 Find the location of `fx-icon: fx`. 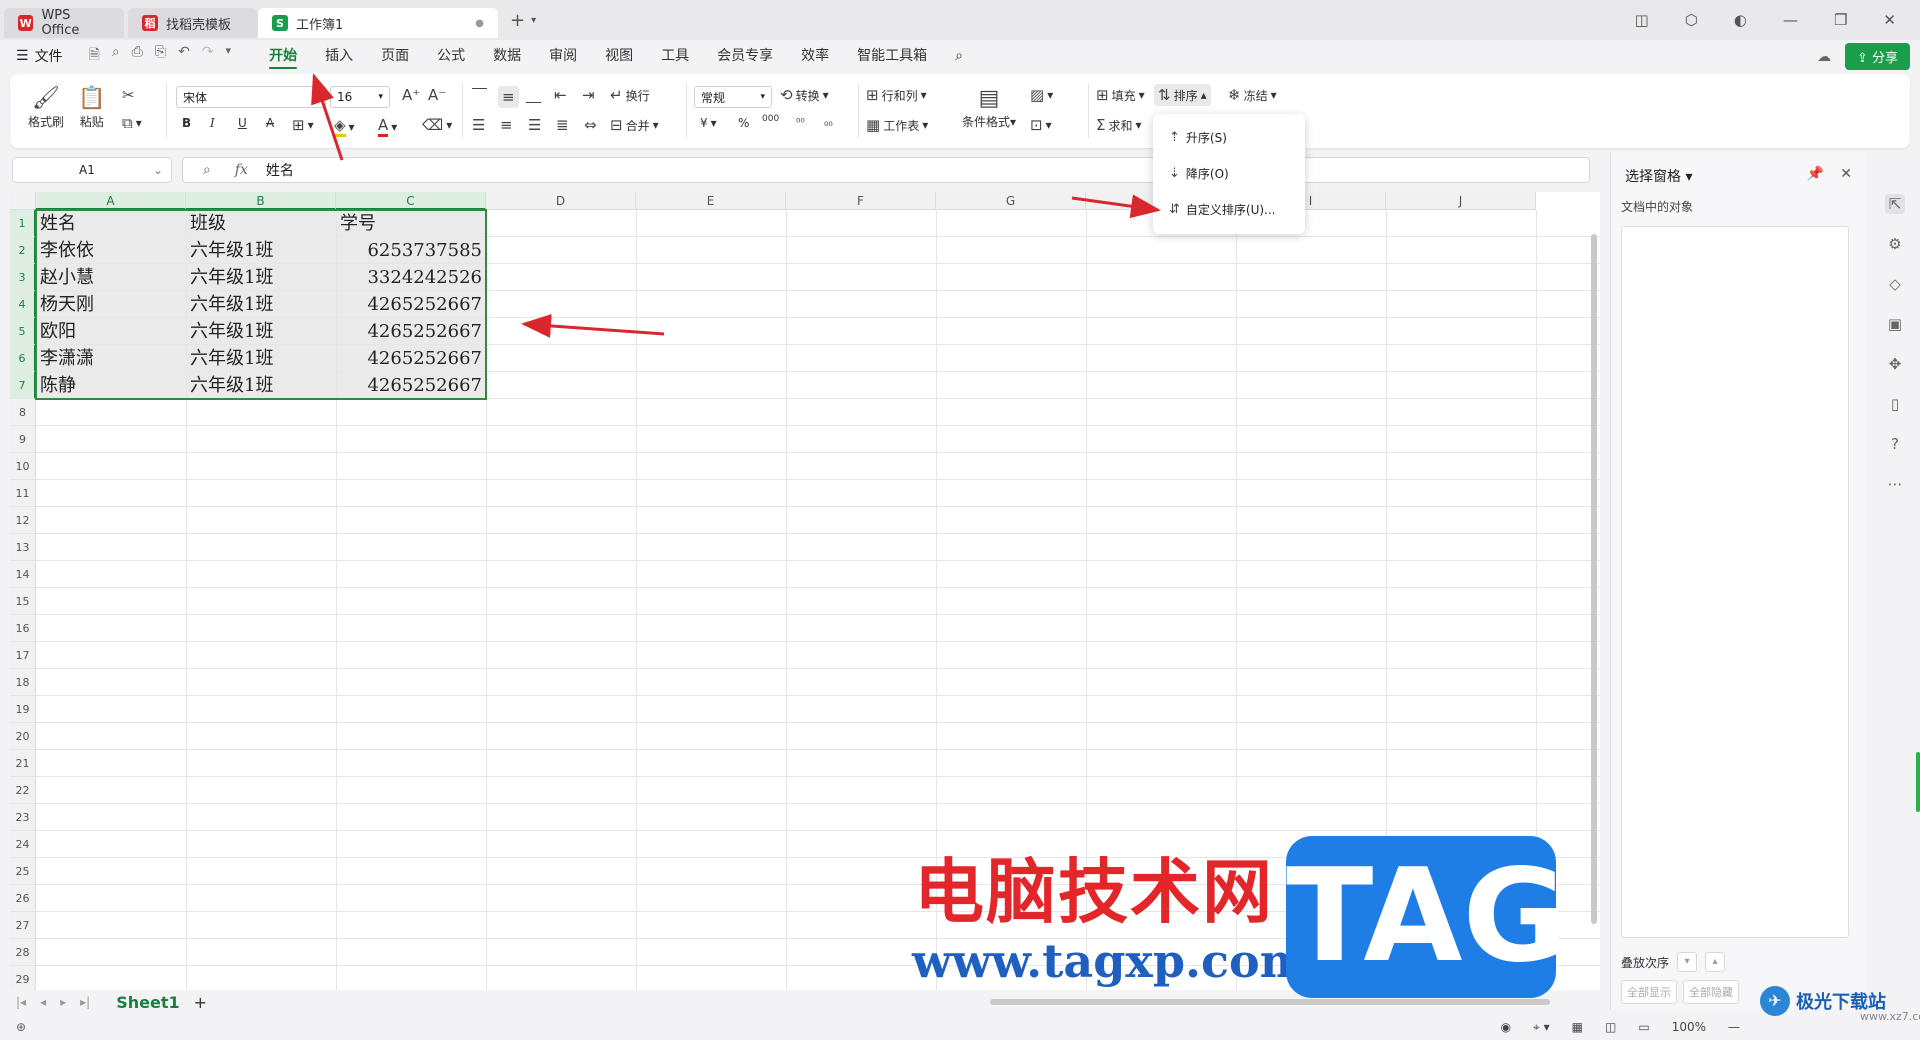

fx-icon: fx is located at coordinates (241, 170).